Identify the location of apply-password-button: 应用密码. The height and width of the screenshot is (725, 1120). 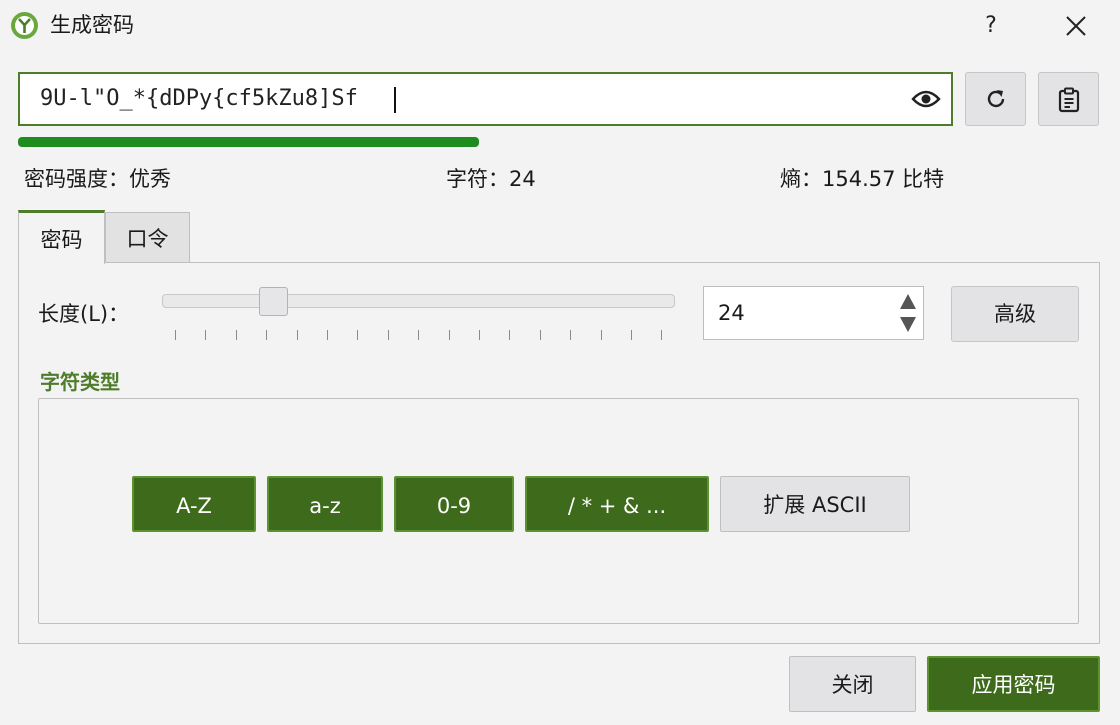
(1013, 684).